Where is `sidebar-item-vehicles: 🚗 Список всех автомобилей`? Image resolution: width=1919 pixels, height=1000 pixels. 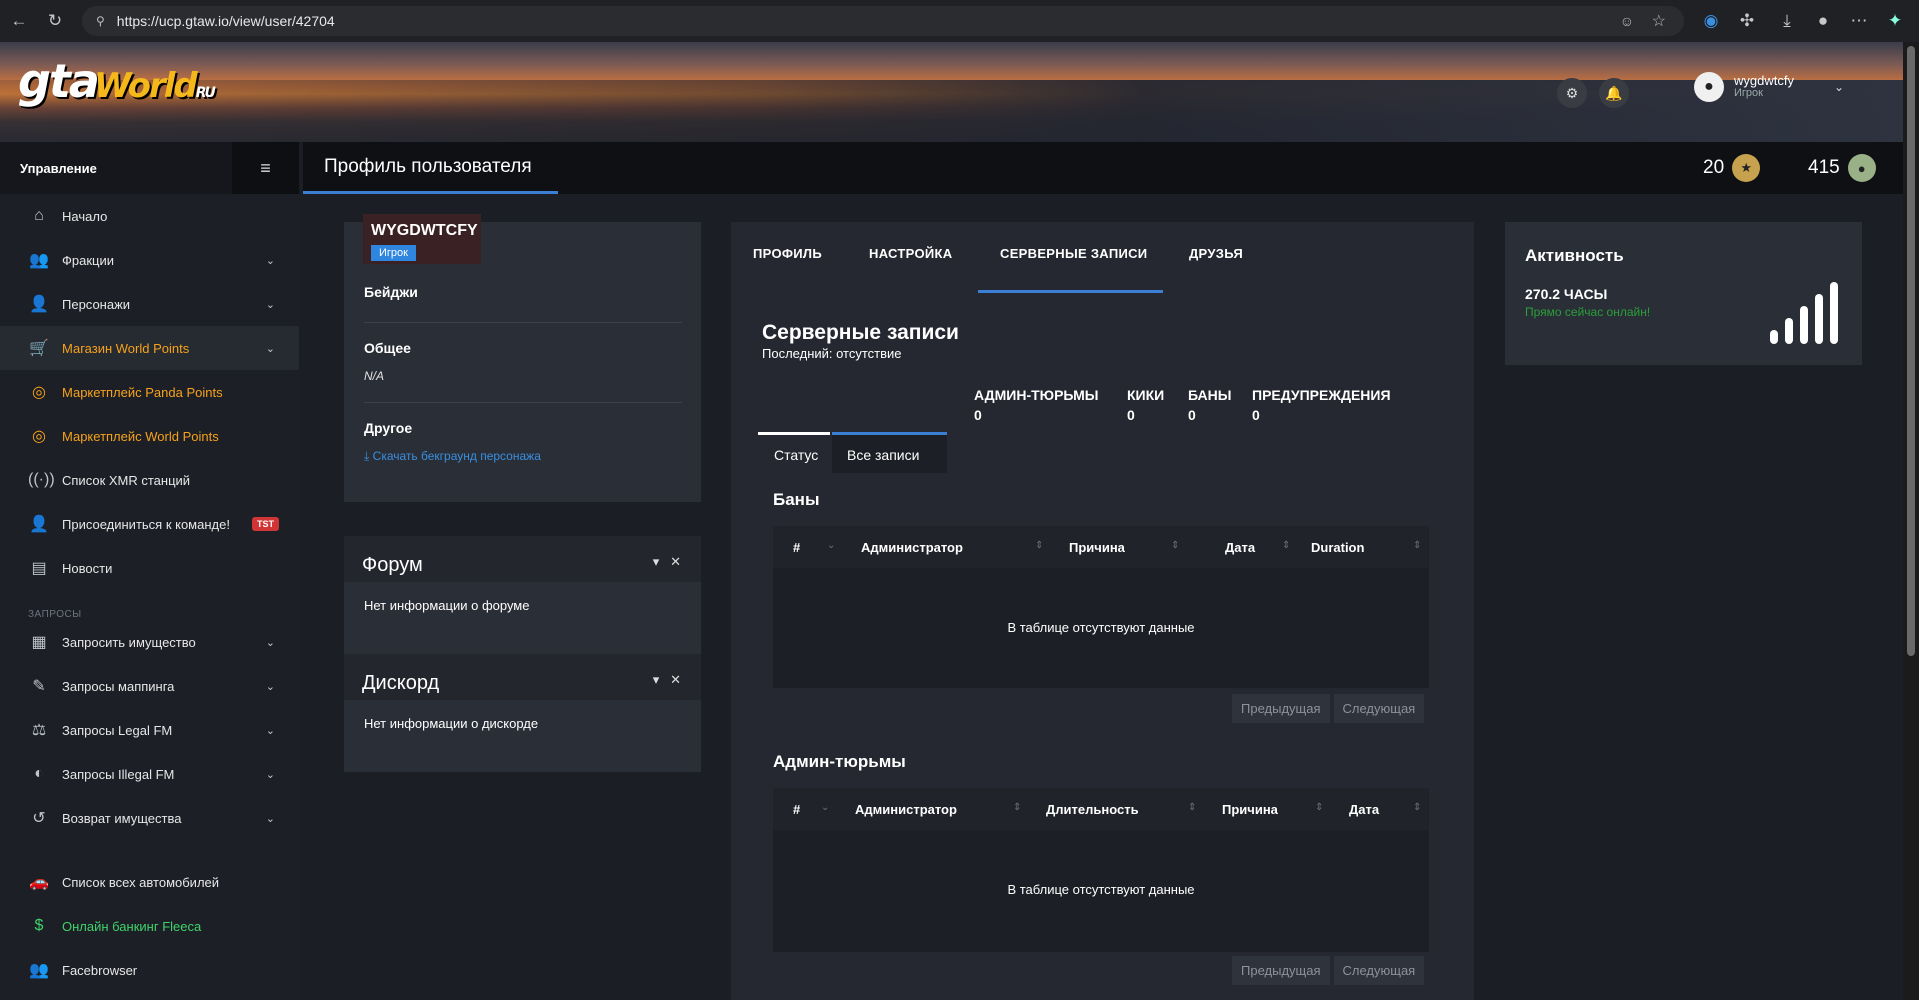 sidebar-item-vehicles: 🚗 Список всех автомобилей is located at coordinates (149, 882).